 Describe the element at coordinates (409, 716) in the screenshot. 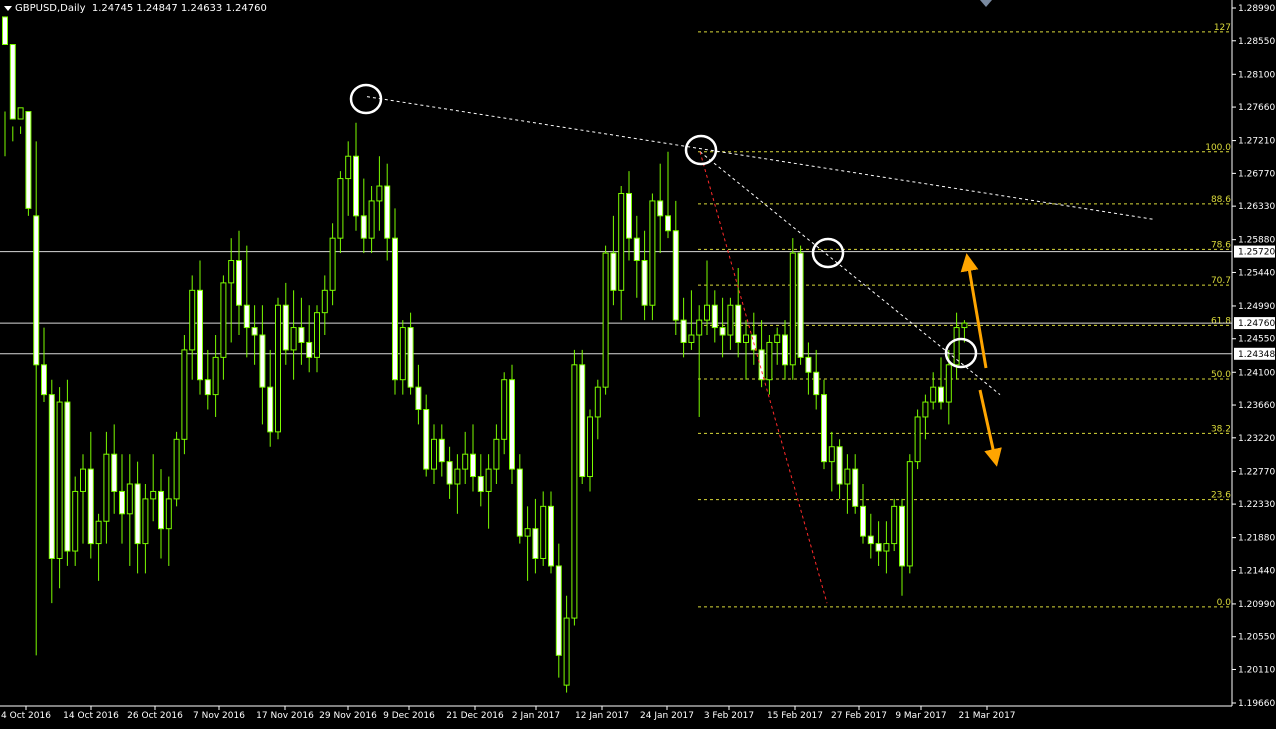

I see `x-tick-label: 9 Dec 2016` at that location.